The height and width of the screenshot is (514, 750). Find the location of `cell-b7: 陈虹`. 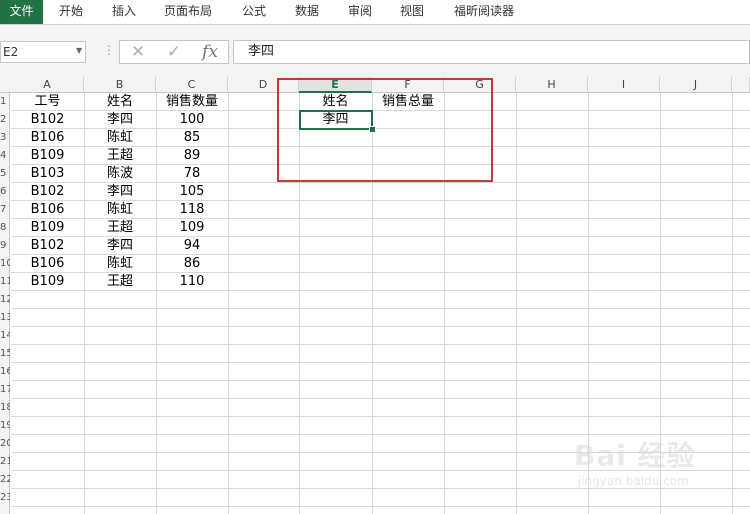

cell-b7: 陈虹 is located at coordinates (120, 210).